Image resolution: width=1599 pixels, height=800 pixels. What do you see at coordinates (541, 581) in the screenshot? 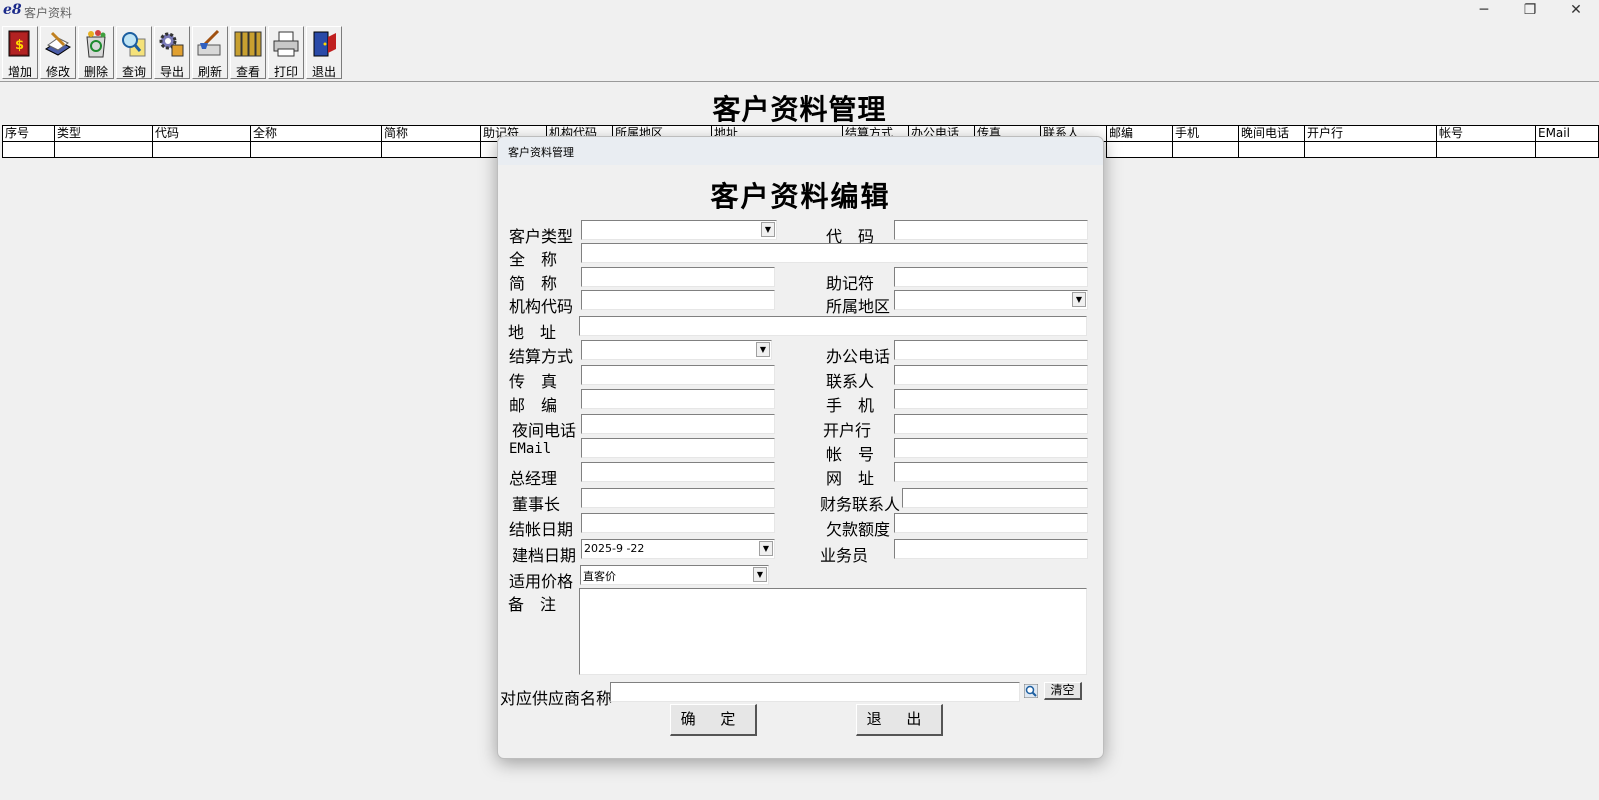
I see `price-label: 适用价格` at bounding box center [541, 581].